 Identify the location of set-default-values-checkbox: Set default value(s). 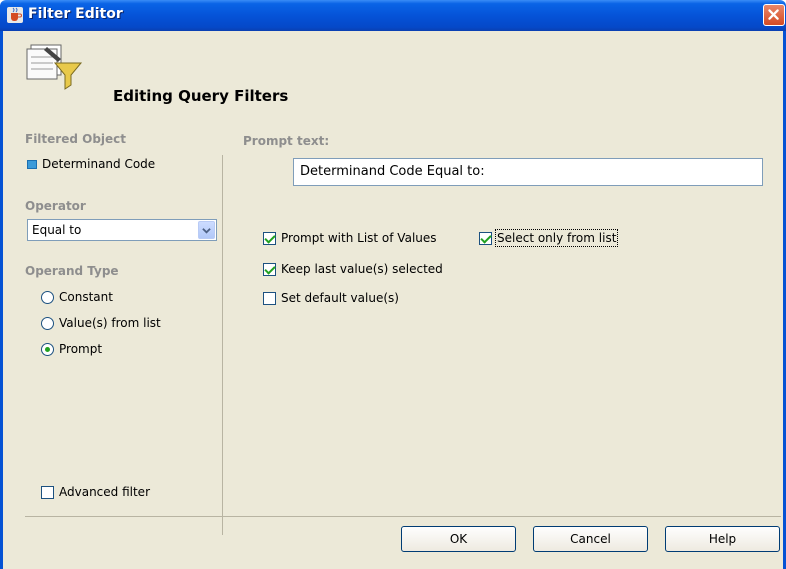
(331, 298).